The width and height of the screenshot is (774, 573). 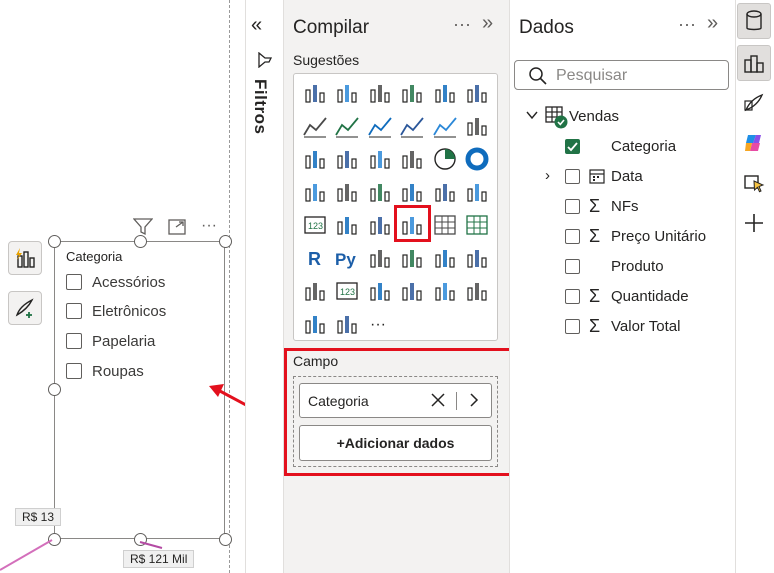 What do you see at coordinates (347, 126) in the screenshot?
I see `area-chart-icon` at bounding box center [347, 126].